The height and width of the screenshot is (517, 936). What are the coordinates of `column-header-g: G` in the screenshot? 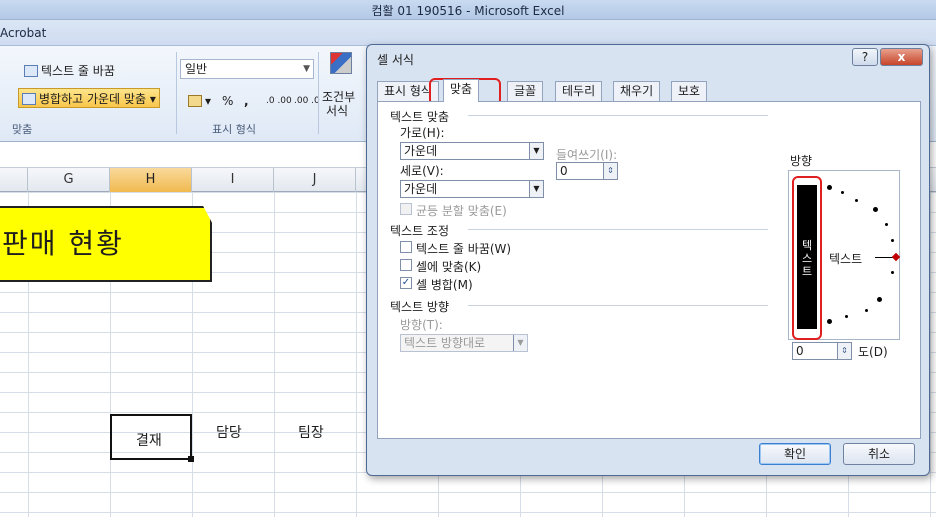 It's located at (69, 180).